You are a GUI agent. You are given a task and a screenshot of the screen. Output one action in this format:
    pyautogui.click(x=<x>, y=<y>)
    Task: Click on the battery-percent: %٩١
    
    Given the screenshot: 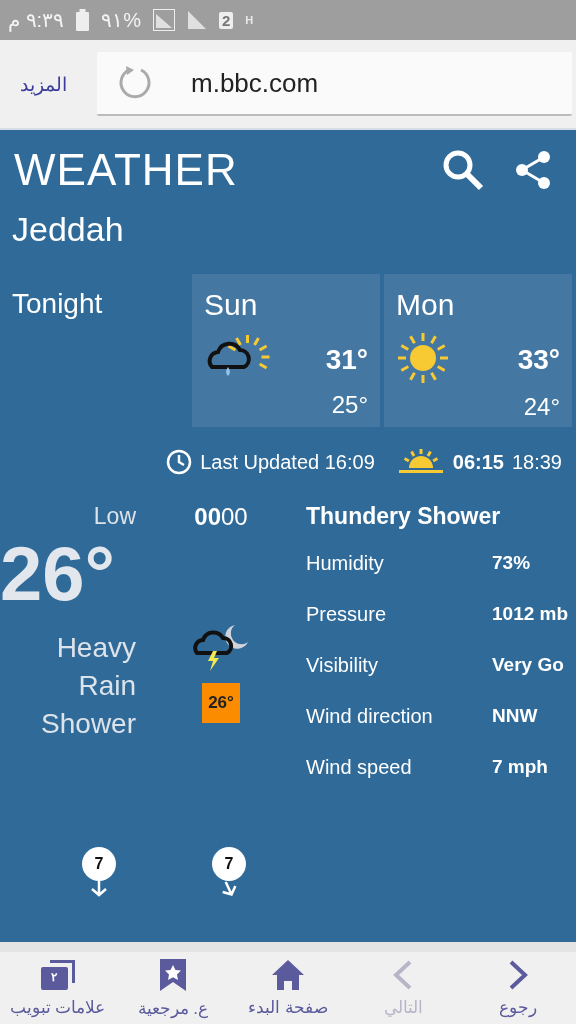 What is the action you would take?
    pyautogui.click(x=121, y=20)
    